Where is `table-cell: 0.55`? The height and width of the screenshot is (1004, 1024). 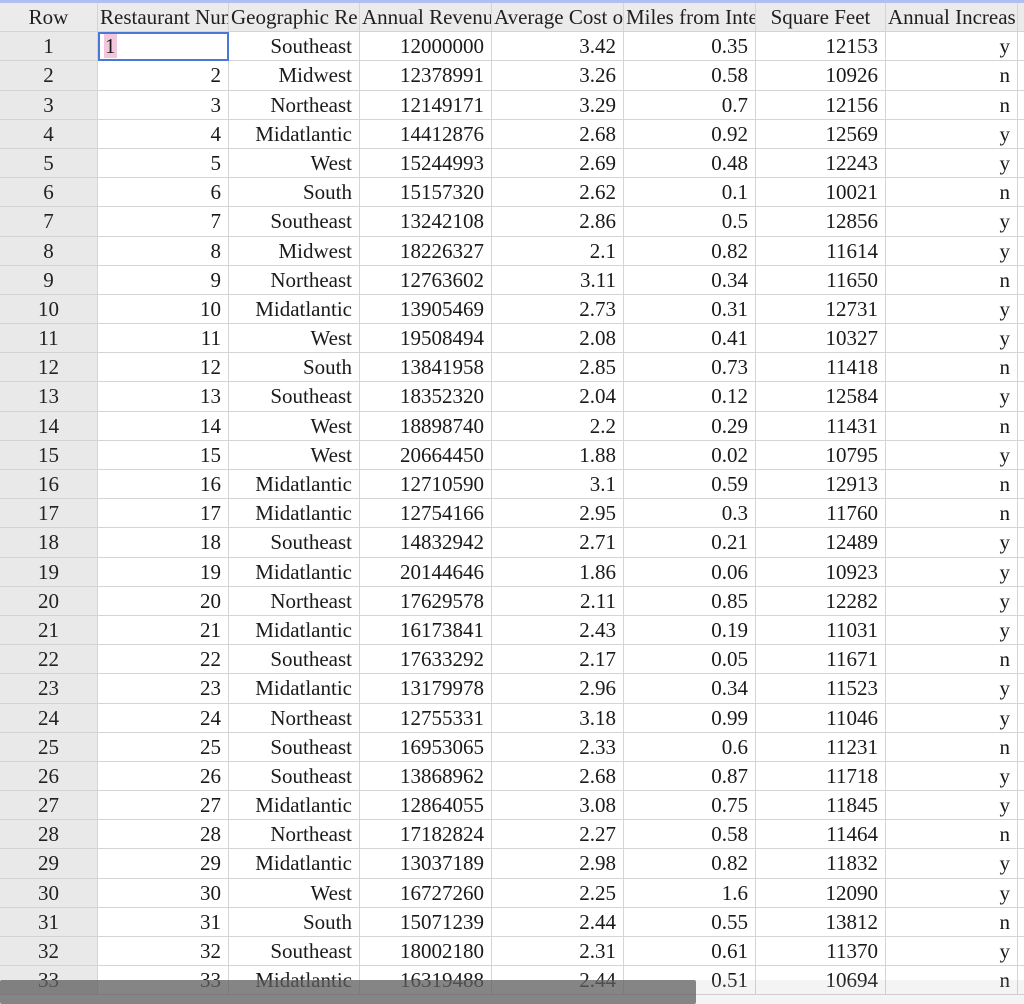
table-cell: 0.55 is located at coordinates (690, 922).